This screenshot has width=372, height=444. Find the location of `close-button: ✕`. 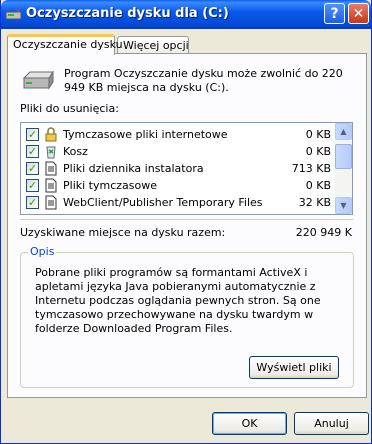

close-button: ✕ is located at coordinates (358, 13).